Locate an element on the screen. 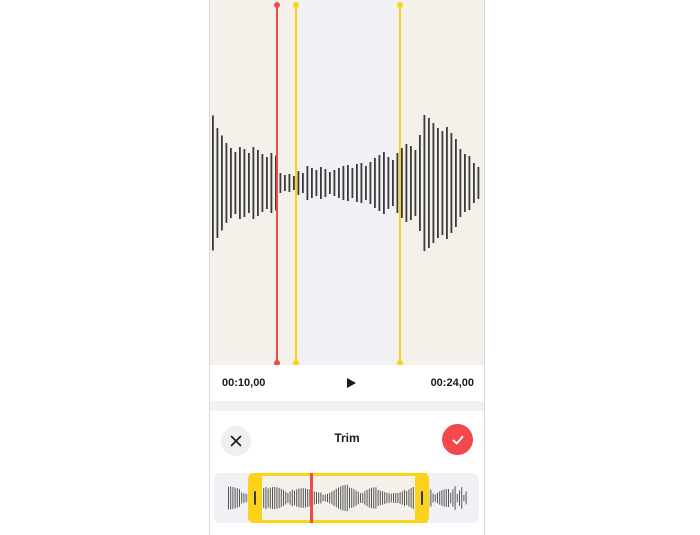  trim-sheet: Trim is located at coordinates (347, 473).